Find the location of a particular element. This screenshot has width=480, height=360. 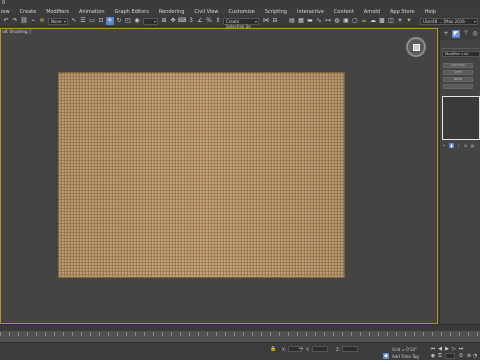

selection-filter-dropdown: None is located at coordinates (58, 21).